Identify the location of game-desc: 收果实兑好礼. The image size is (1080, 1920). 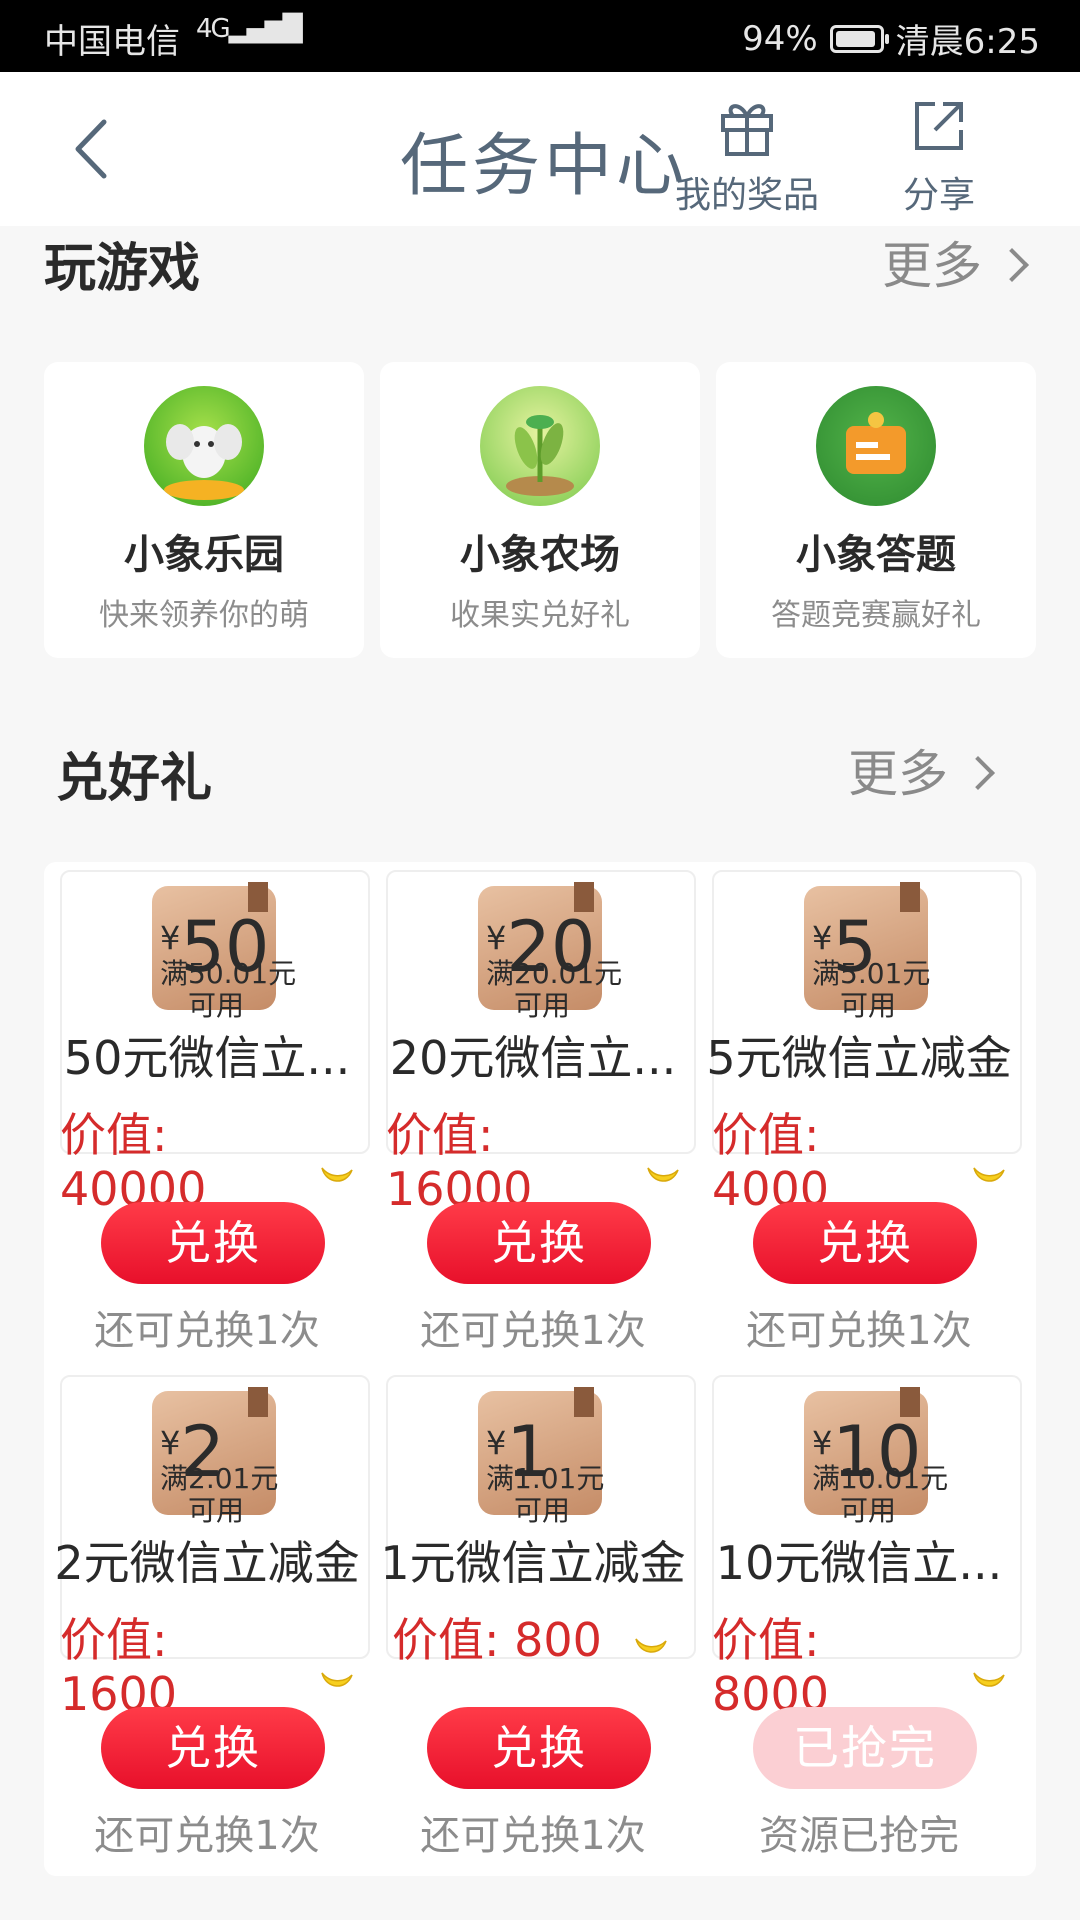
(540, 615).